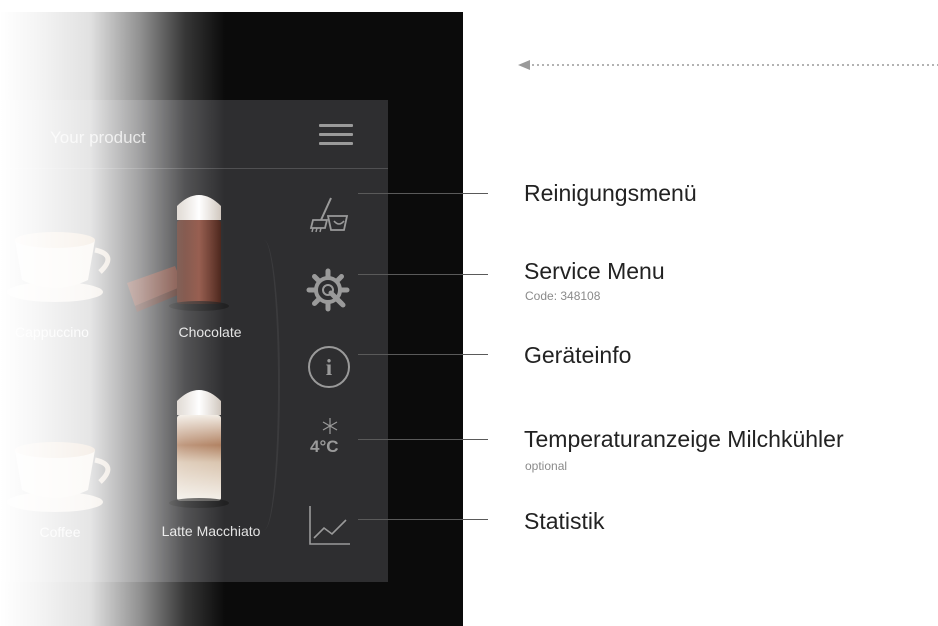  I want to click on product-tile-coffee: Coffee, so click(62, 480).